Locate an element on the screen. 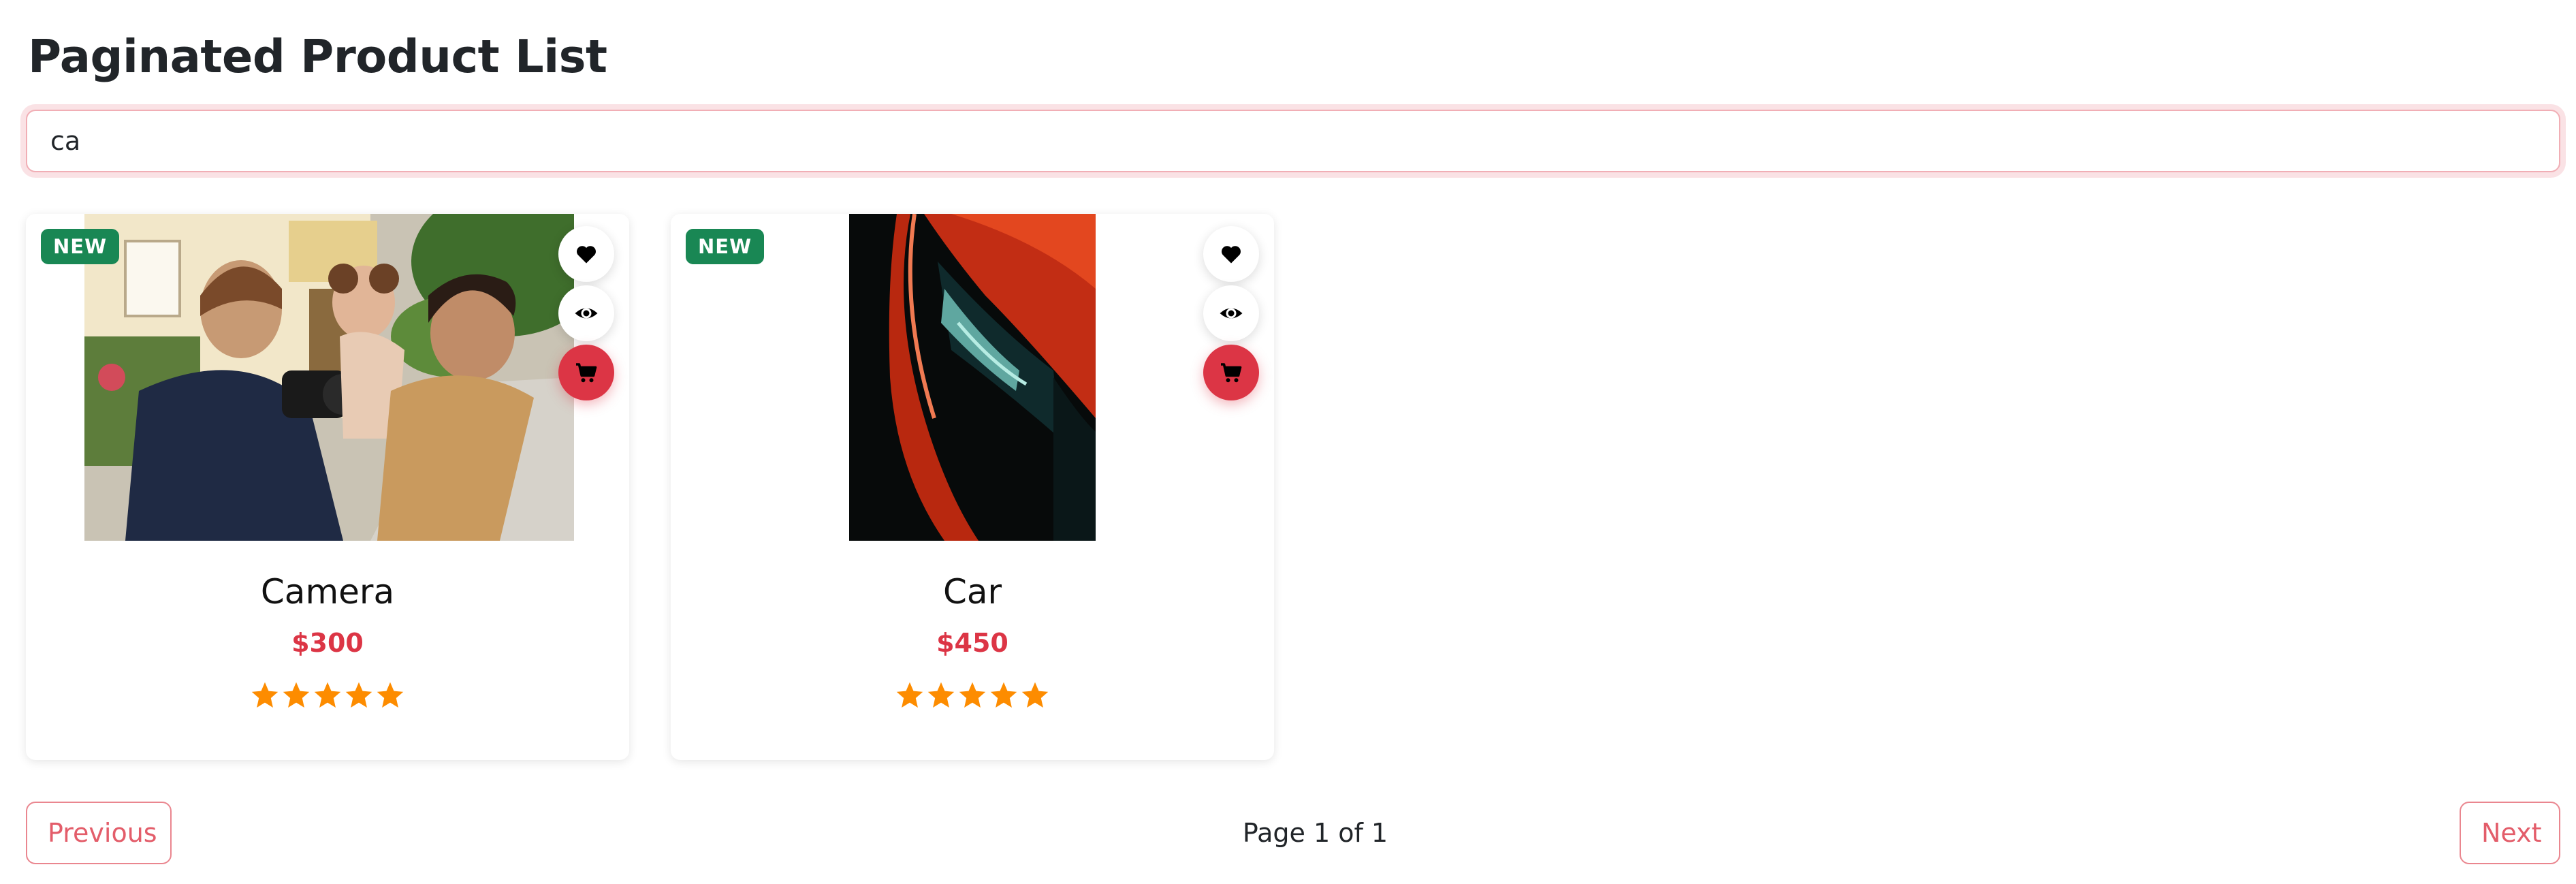  product-image-camera is located at coordinates (329, 377).